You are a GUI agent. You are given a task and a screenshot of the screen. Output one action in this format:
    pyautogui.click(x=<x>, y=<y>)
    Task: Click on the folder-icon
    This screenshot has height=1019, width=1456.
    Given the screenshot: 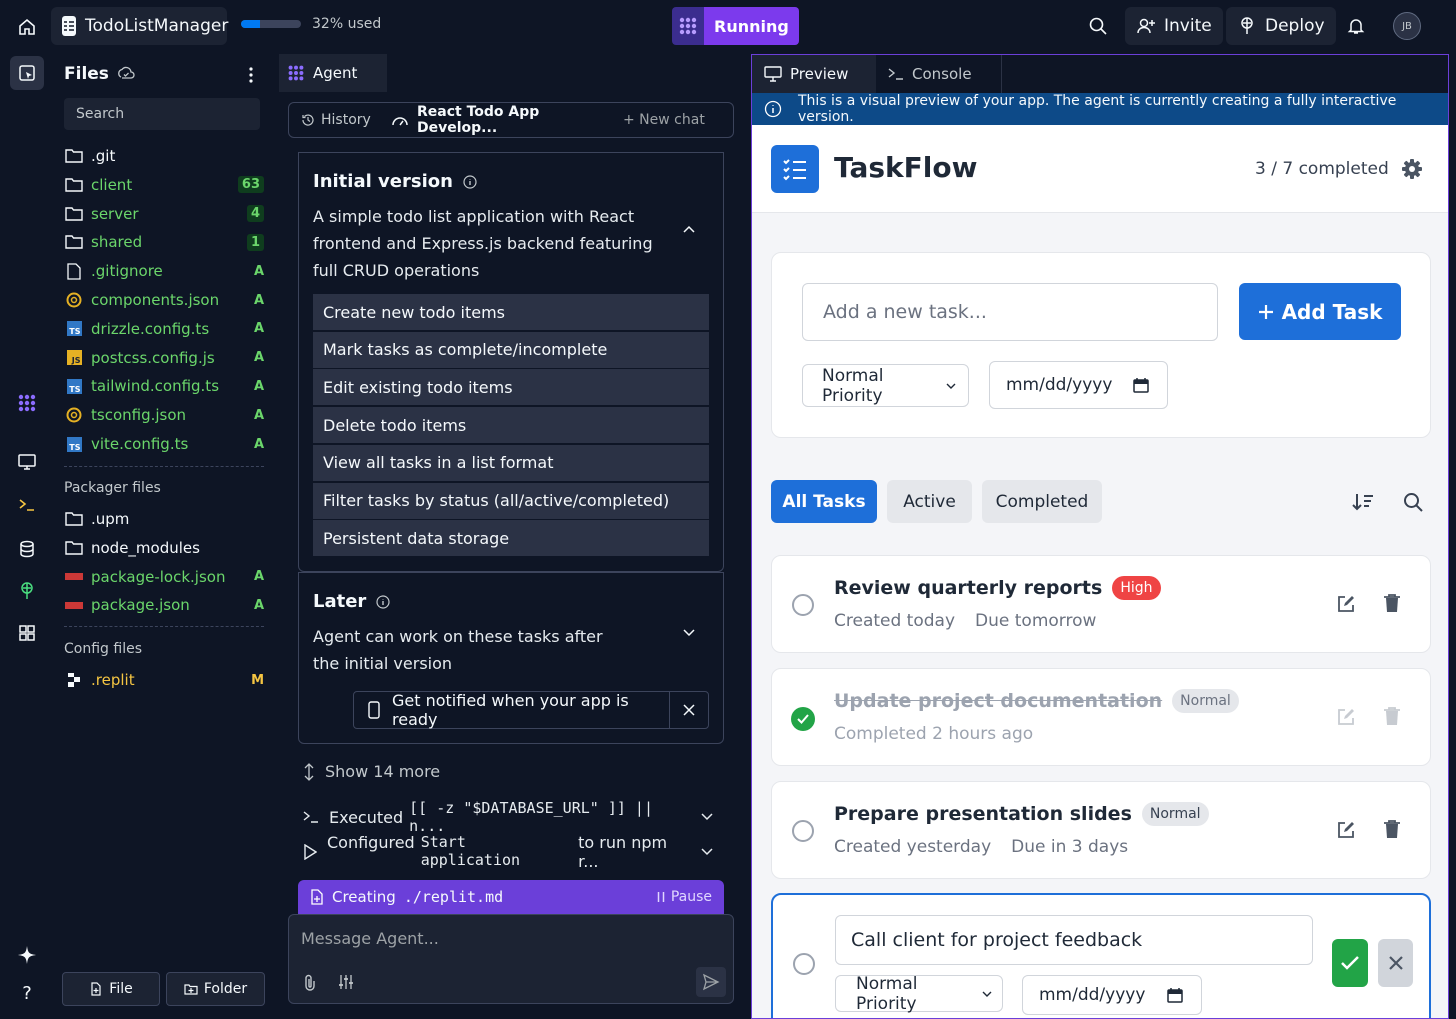 What is the action you would take?
    pyautogui.click(x=74, y=548)
    